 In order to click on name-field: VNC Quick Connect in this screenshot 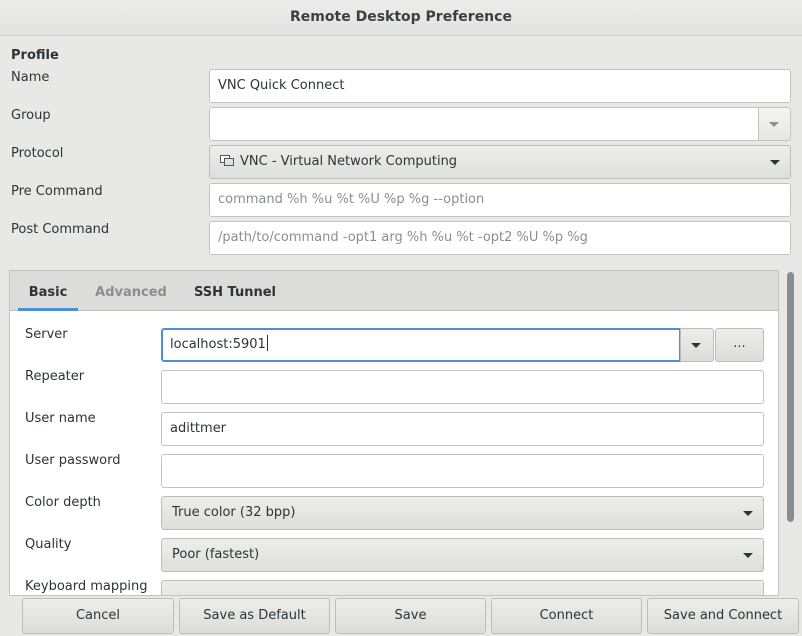, I will do `click(500, 86)`.